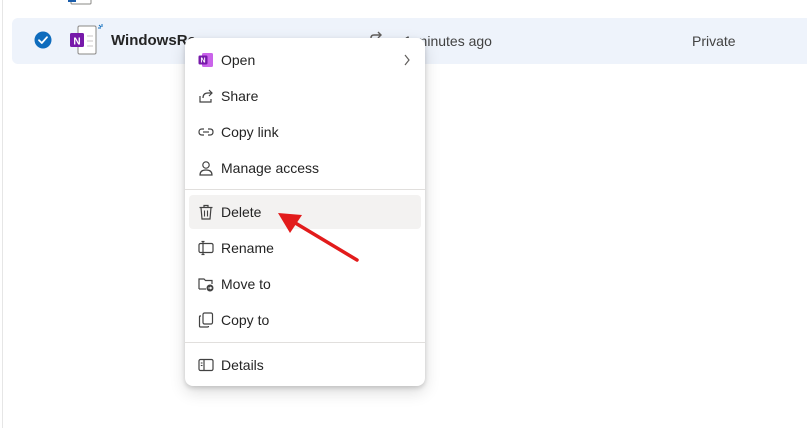 This screenshot has width=807, height=428. Describe the element at coordinates (206, 248) in the screenshot. I see `rename-icon` at that location.